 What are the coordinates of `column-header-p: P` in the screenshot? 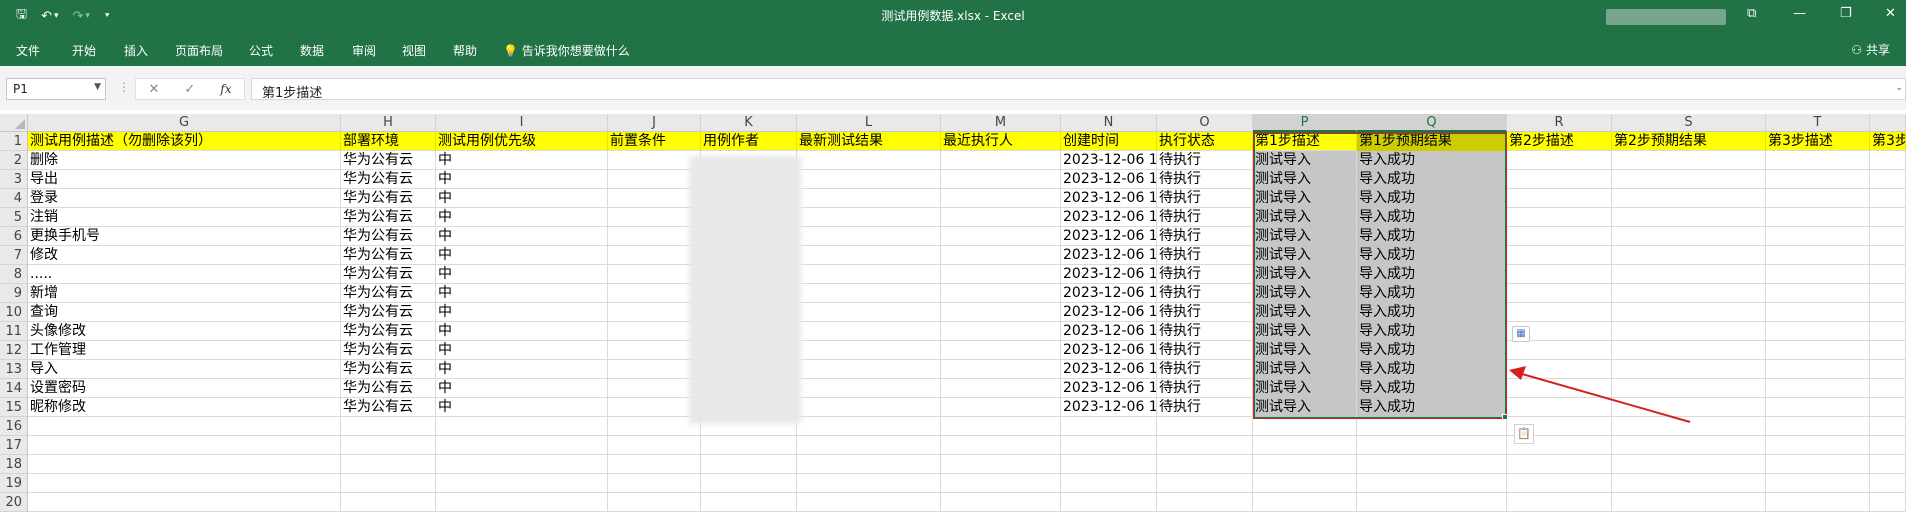 It's located at (1305, 123).